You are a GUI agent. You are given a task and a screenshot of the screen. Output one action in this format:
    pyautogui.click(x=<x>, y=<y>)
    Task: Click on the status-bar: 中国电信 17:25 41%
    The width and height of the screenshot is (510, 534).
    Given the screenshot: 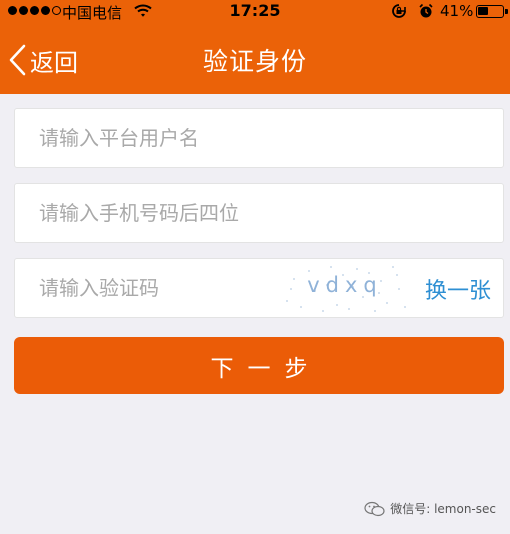 What is the action you would take?
    pyautogui.click(x=255, y=12)
    